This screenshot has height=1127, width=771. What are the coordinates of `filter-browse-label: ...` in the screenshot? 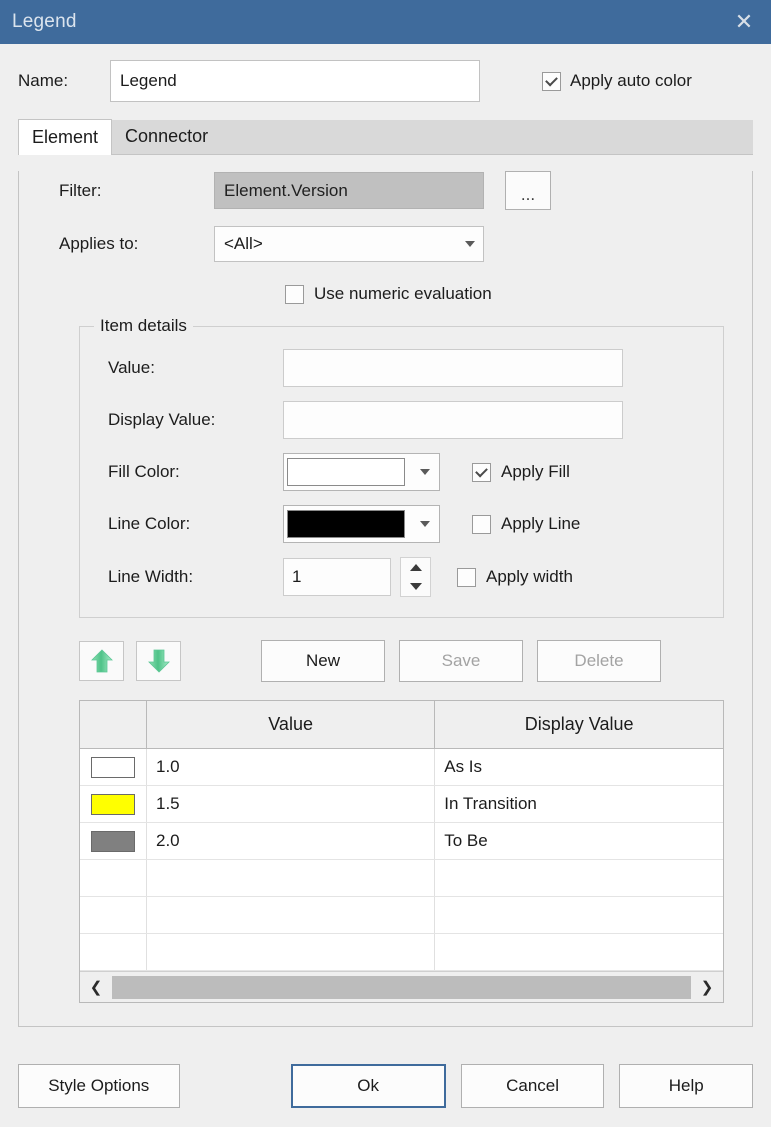 It's located at (528, 194).